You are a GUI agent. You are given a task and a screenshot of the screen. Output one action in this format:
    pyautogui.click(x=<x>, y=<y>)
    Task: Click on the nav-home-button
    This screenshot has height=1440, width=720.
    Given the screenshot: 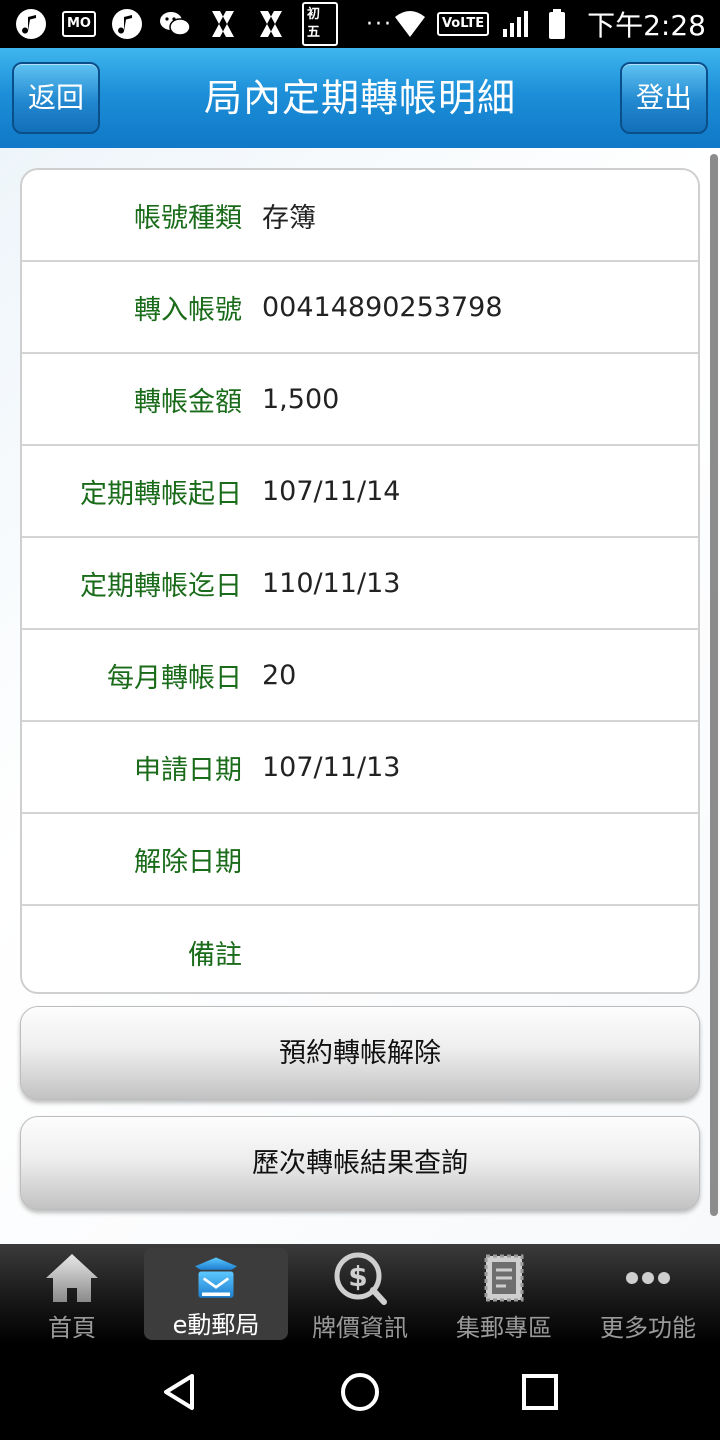 What is the action you would take?
    pyautogui.click(x=360, y=1392)
    